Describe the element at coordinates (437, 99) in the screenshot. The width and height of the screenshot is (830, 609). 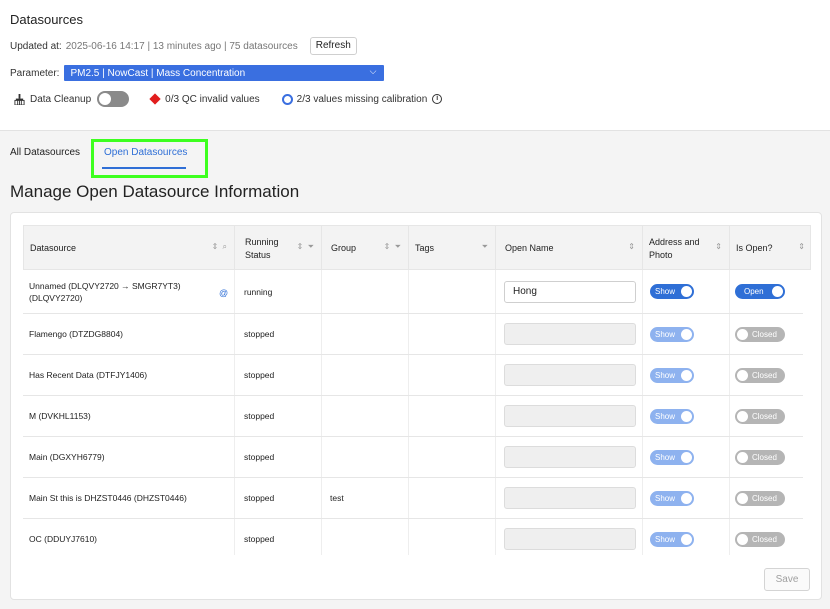
I see `info-icon: i` at that location.